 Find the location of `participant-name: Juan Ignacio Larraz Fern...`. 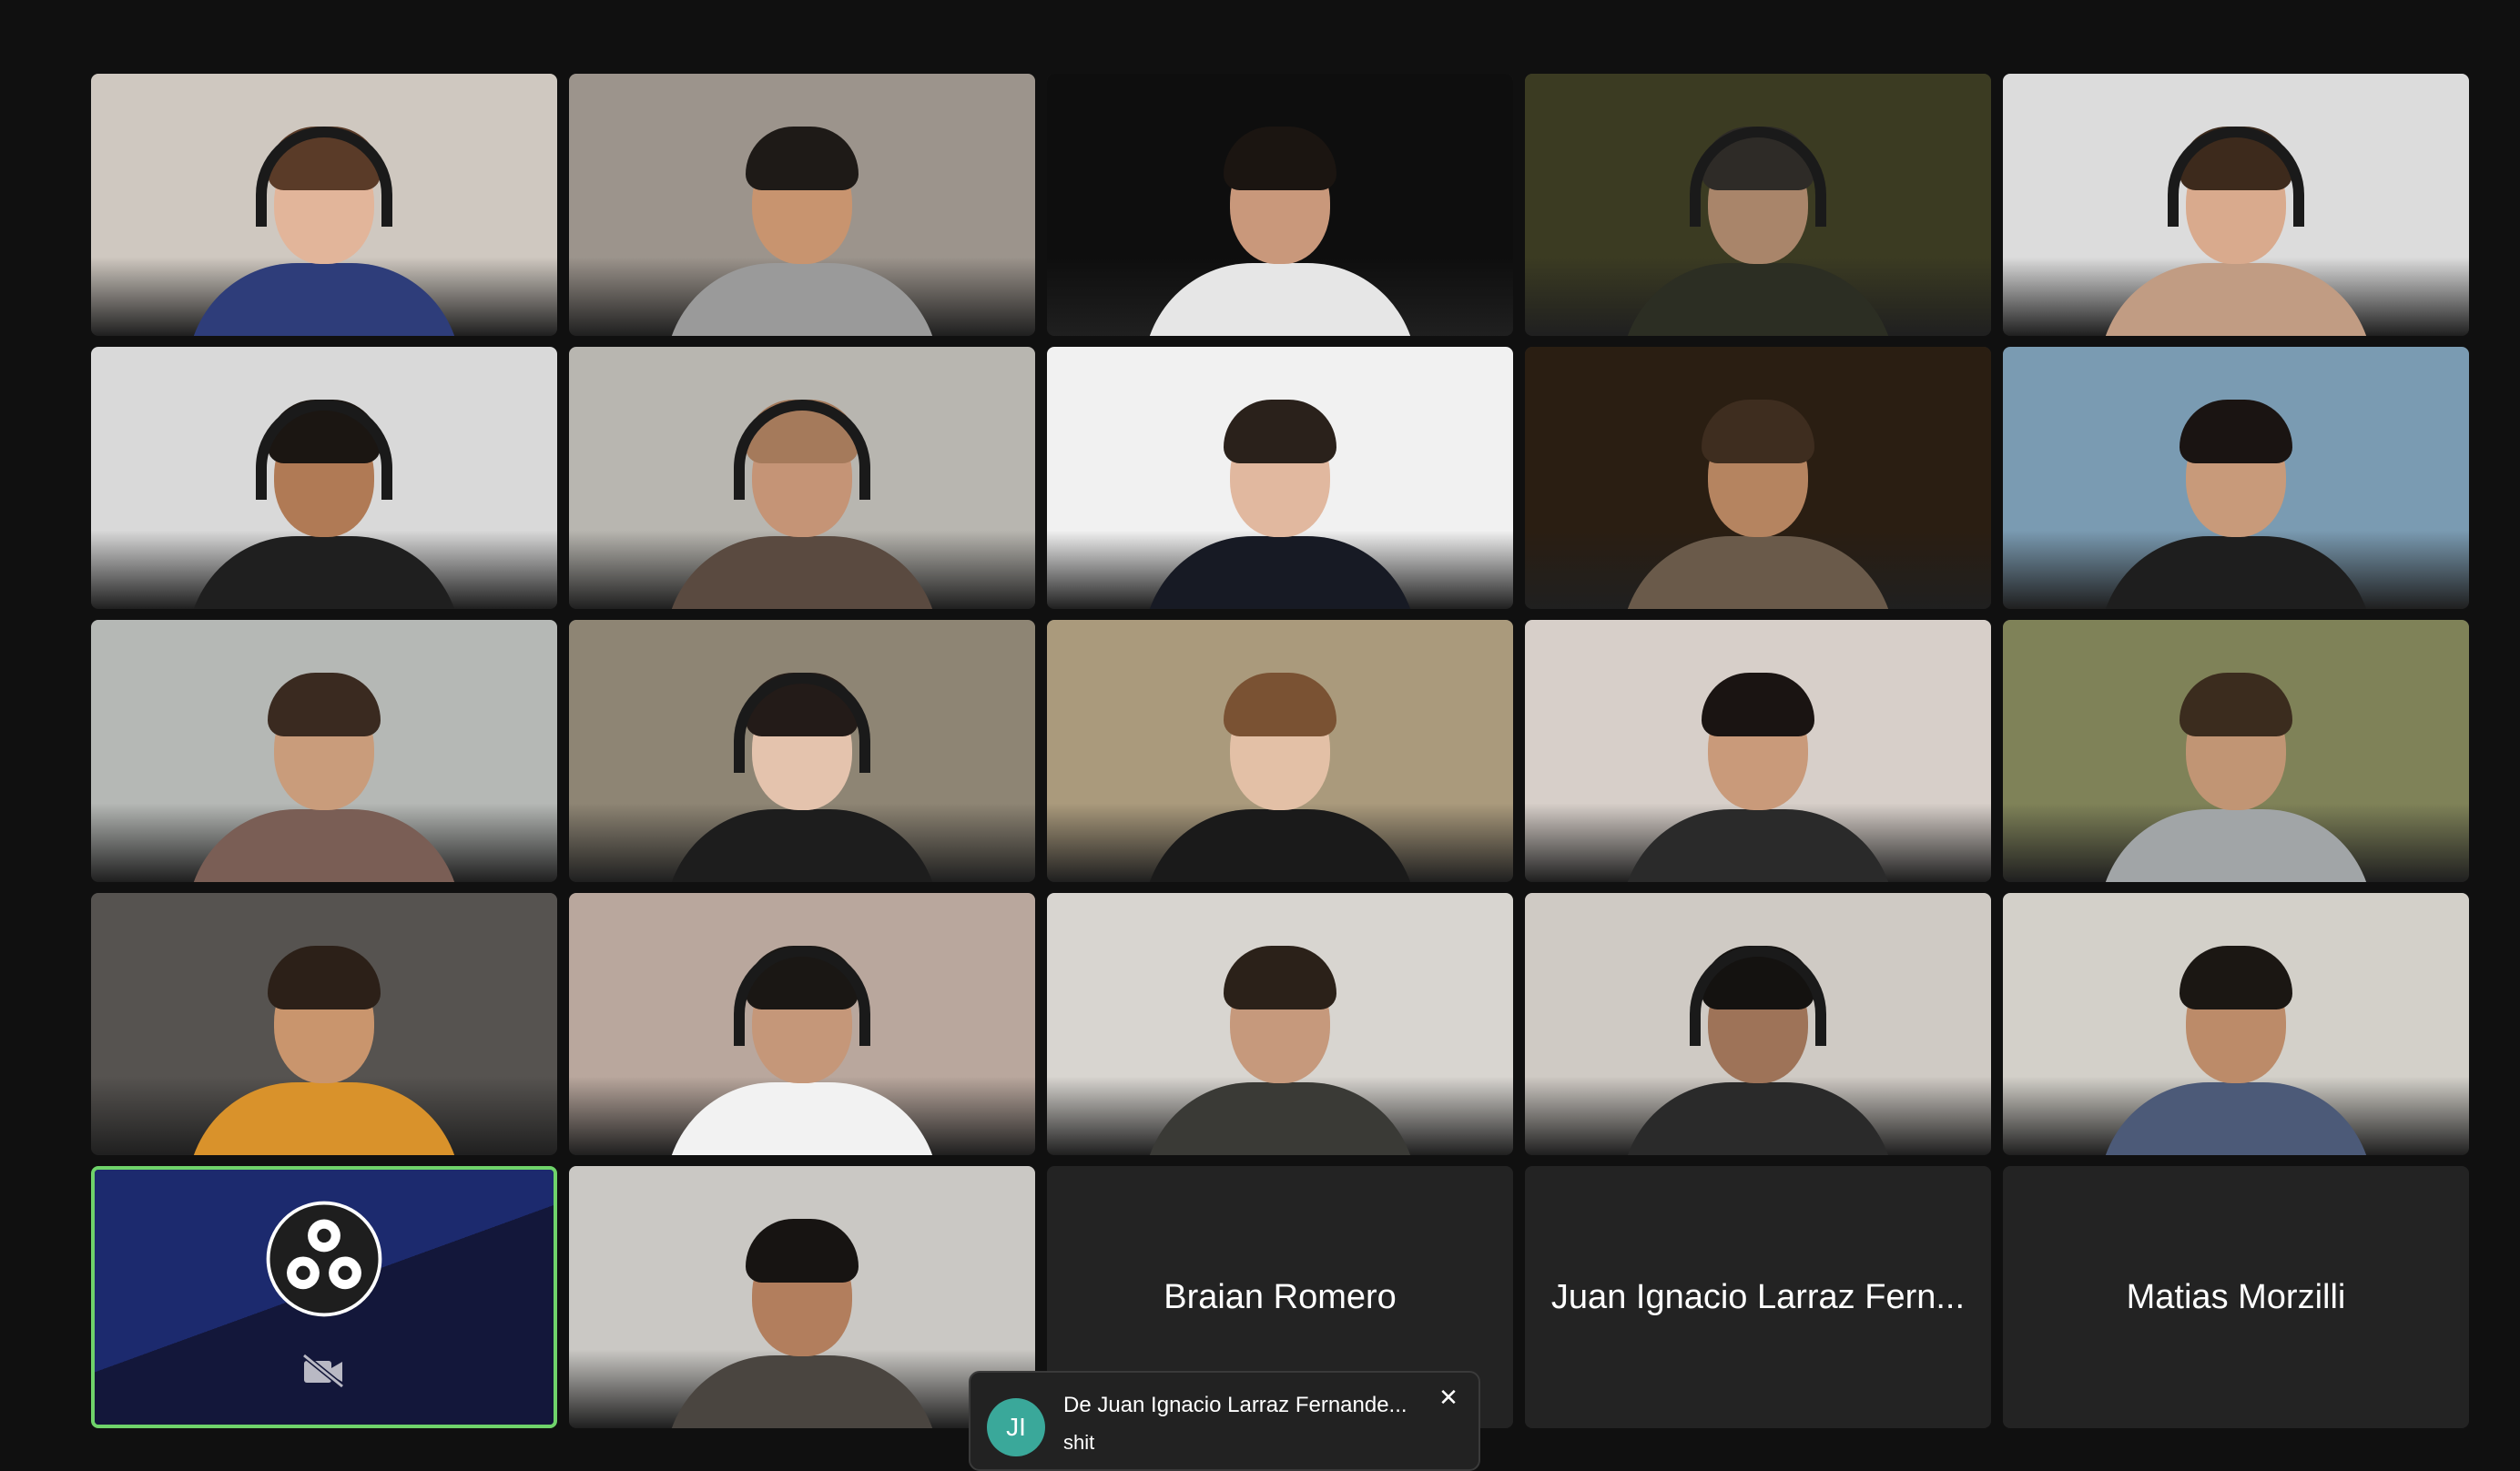

participant-name: Juan Ignacio Larraz Fern... is located at coordinates (1758, 1296).